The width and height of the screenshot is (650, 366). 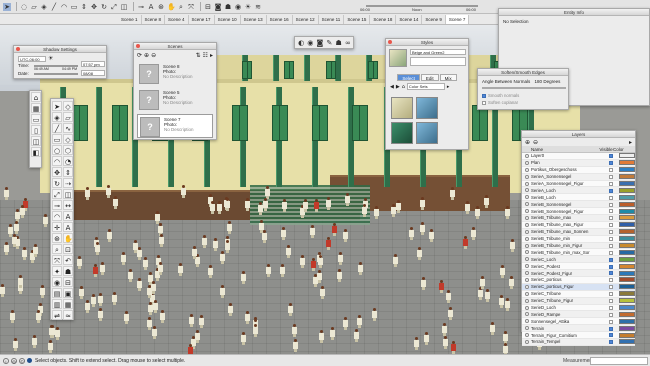 What do you see at coordinates (57, 216) in the screenshot?
I see `protractor-icon: ◠` at bounding box center [57, 216].